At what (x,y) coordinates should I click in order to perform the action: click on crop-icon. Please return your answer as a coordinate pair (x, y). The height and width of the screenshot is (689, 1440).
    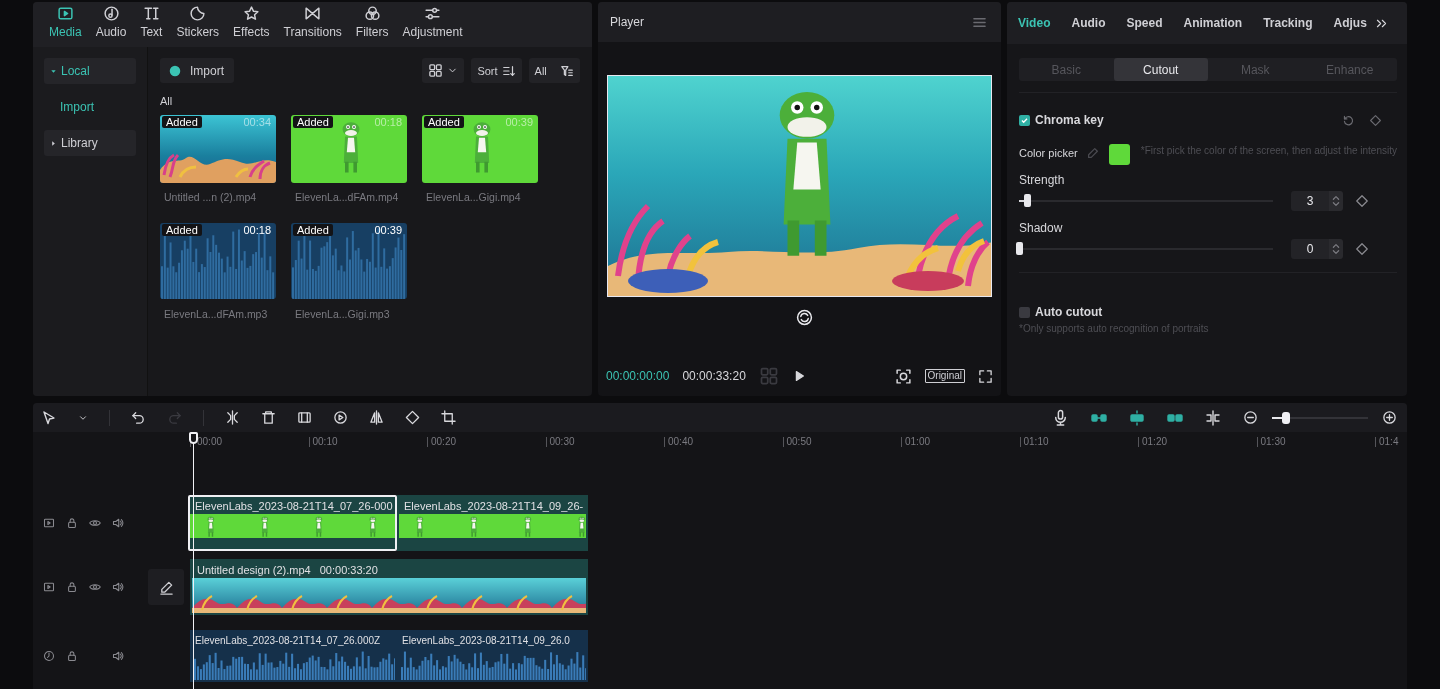
    Looking at the image, I should click on (448, 417).